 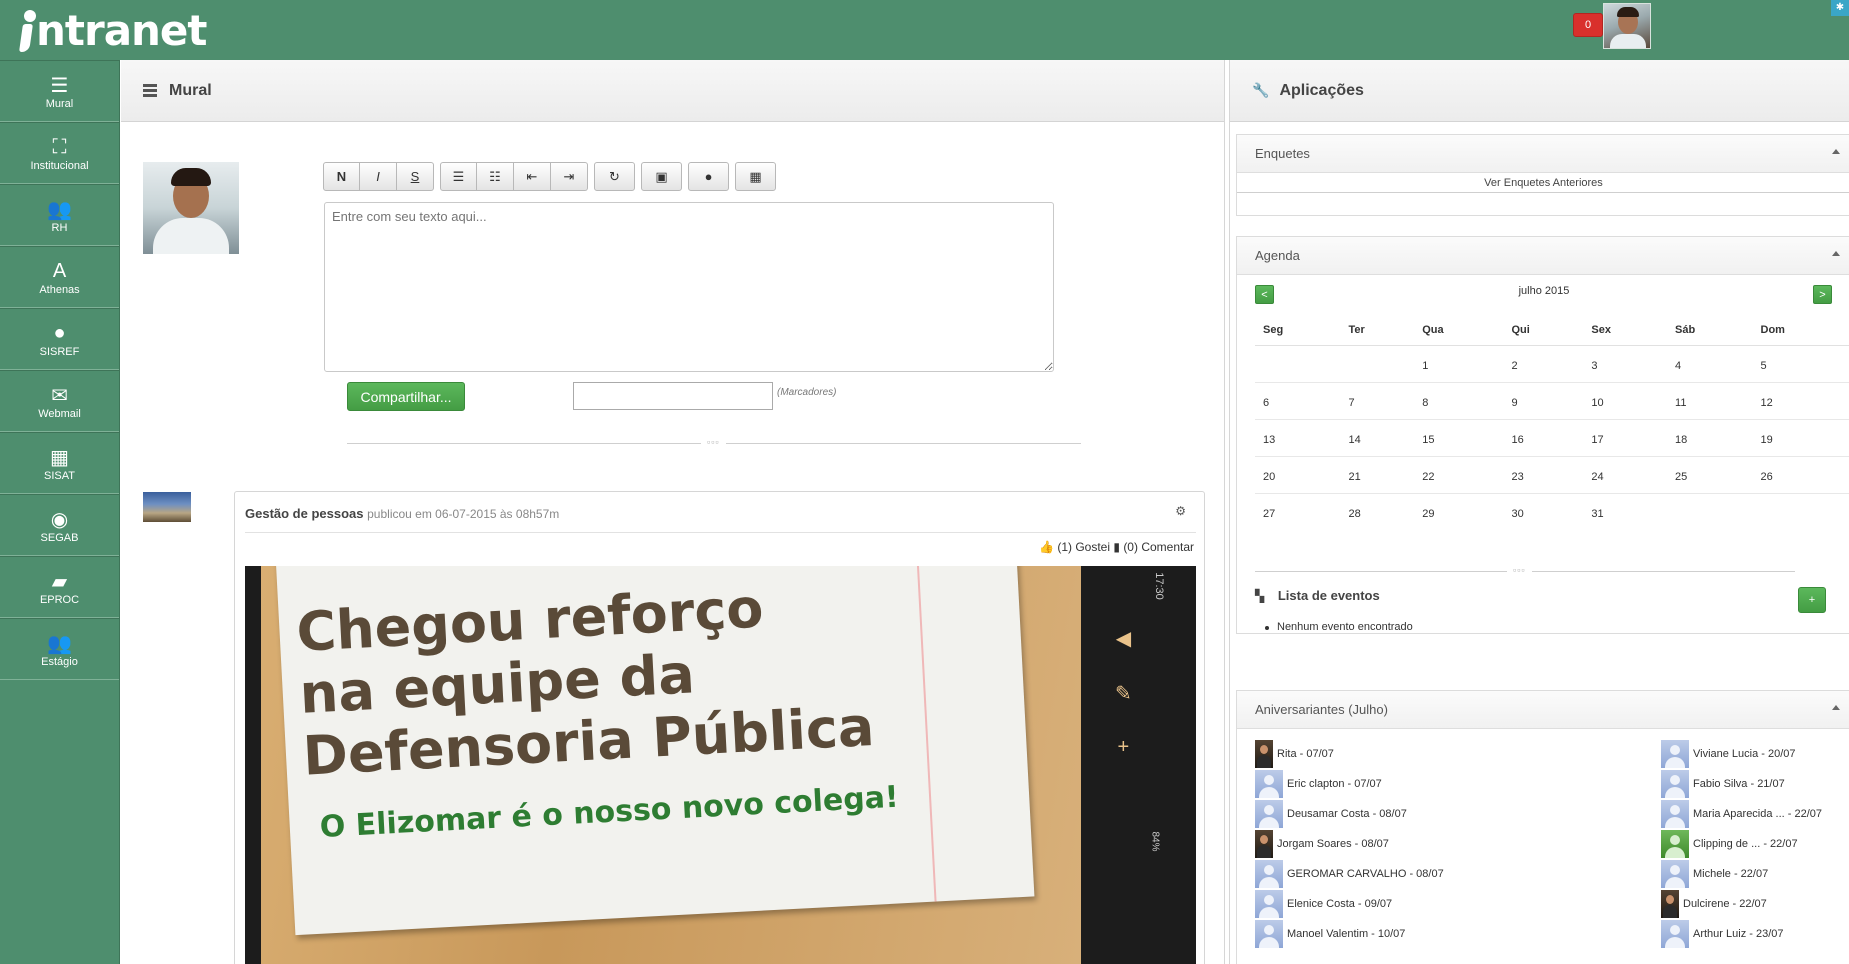 What do you see at coordinates (1543, 154) in the screenshot?
I see `enquetes-title: Enquetes` at bounding box center [1543, 154].